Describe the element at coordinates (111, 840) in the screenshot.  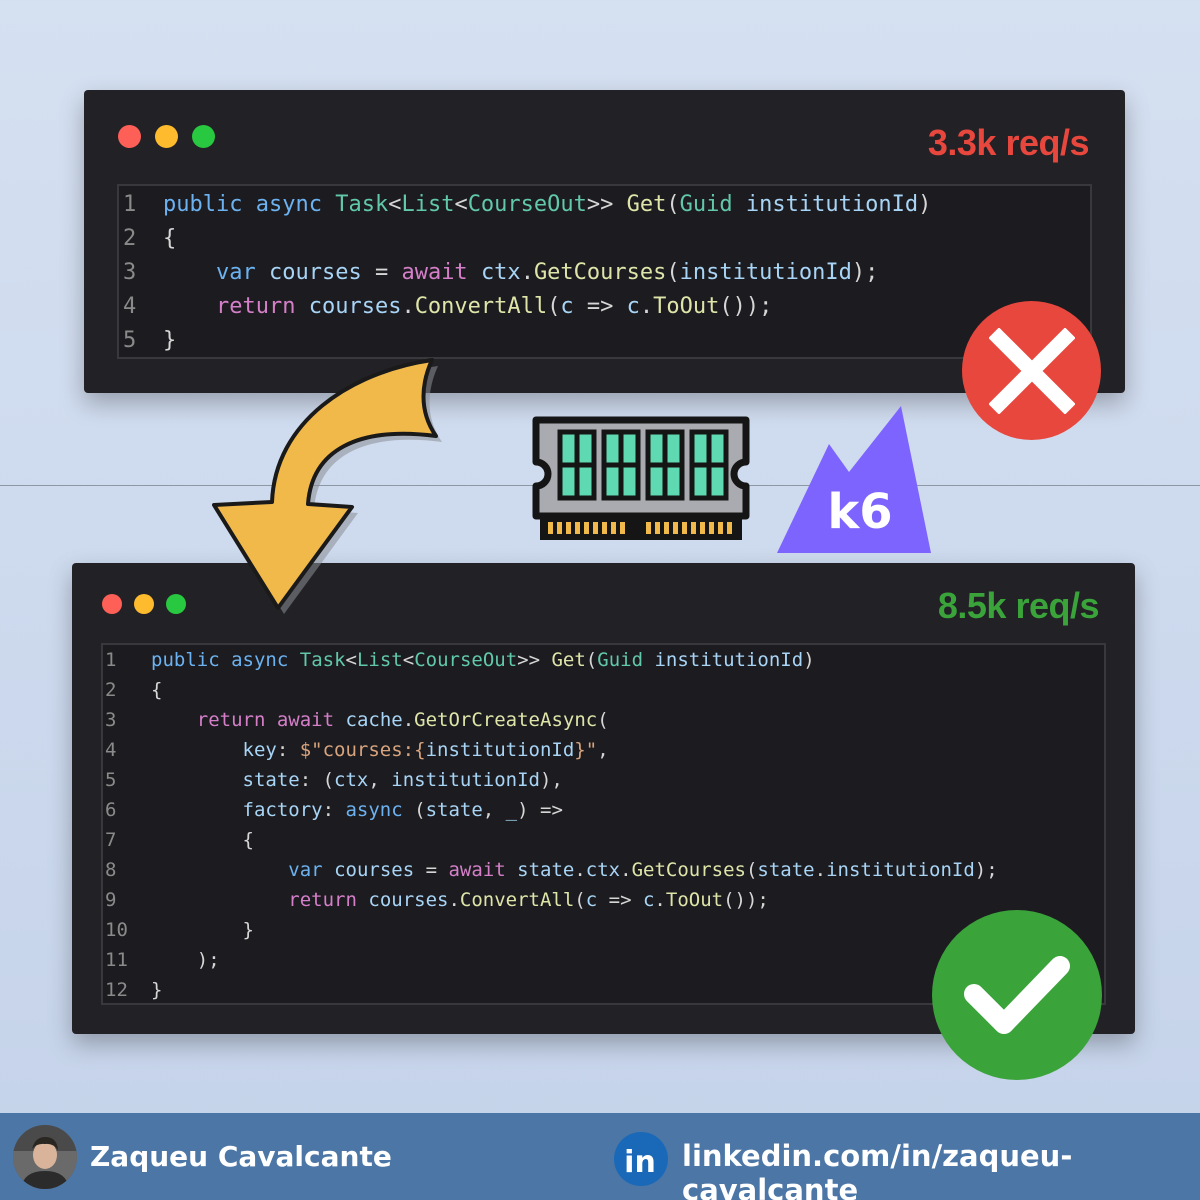
I see `line-number: 7` at that location.